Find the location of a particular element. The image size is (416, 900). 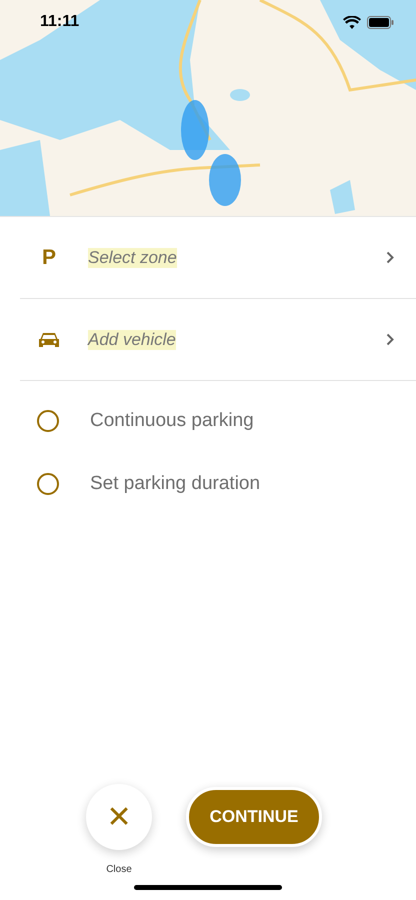

wifi-icon is located at coordinates (352, 22).